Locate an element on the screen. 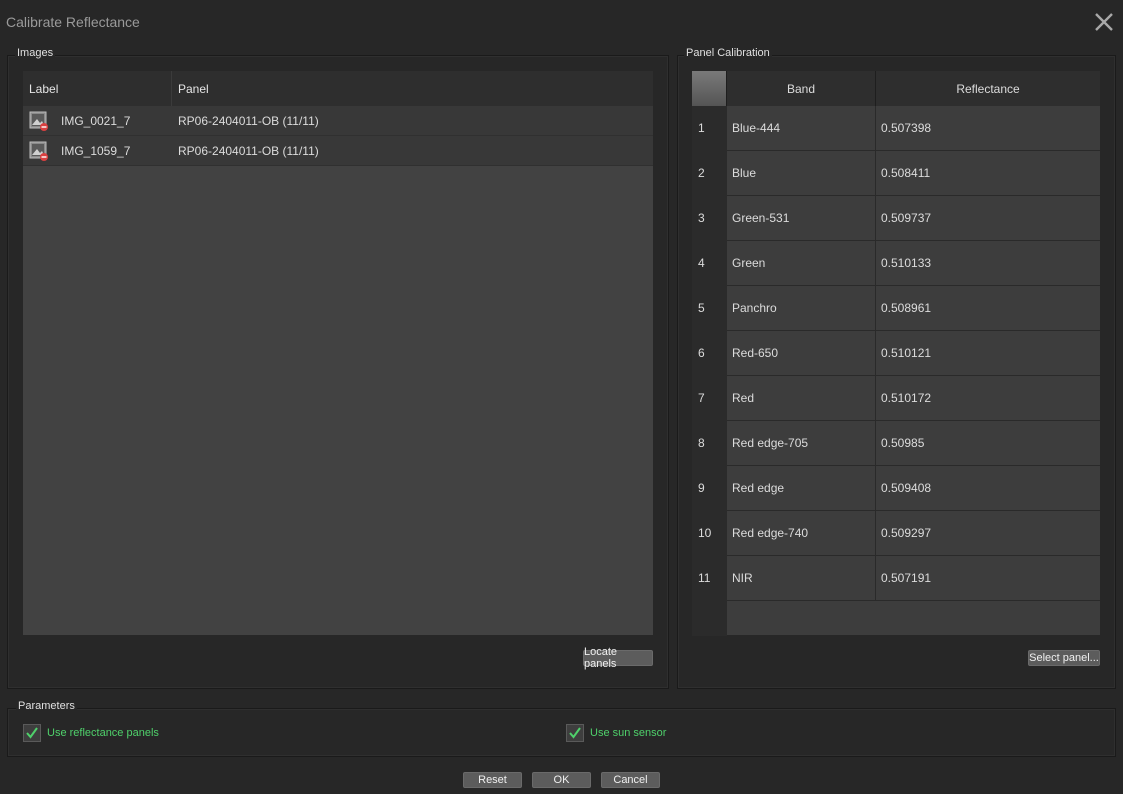 This screenshot has width=1123, height=794. row-number: 11 is located at coordinates (709, 578).